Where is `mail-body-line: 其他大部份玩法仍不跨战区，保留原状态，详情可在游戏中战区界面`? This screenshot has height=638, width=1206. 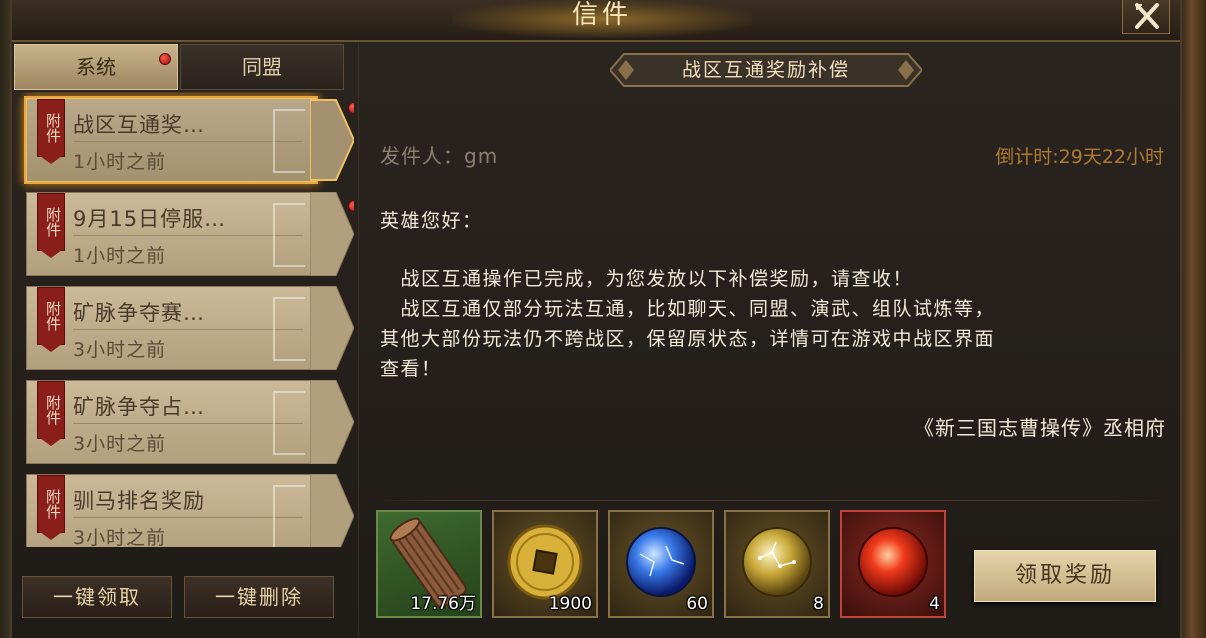
mail-body-line: 其他大部份玩法仍不跨战区，保留原状态，详情可在游戏中战区界面 is located at coordinates (688, 339).